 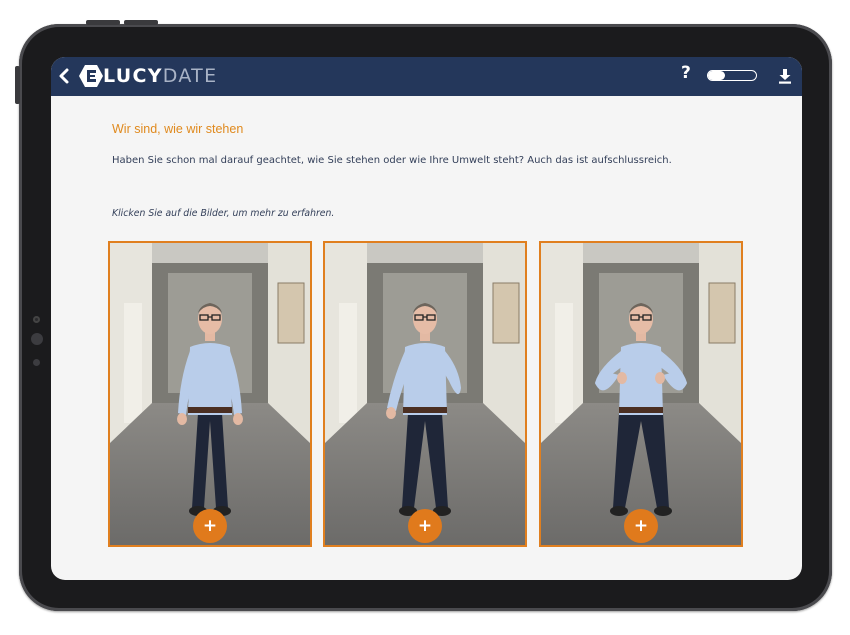 What do you see at coordinates (732, 75) in the screenshot?
I see `mode-toggle` at bounding box center [732, 75].